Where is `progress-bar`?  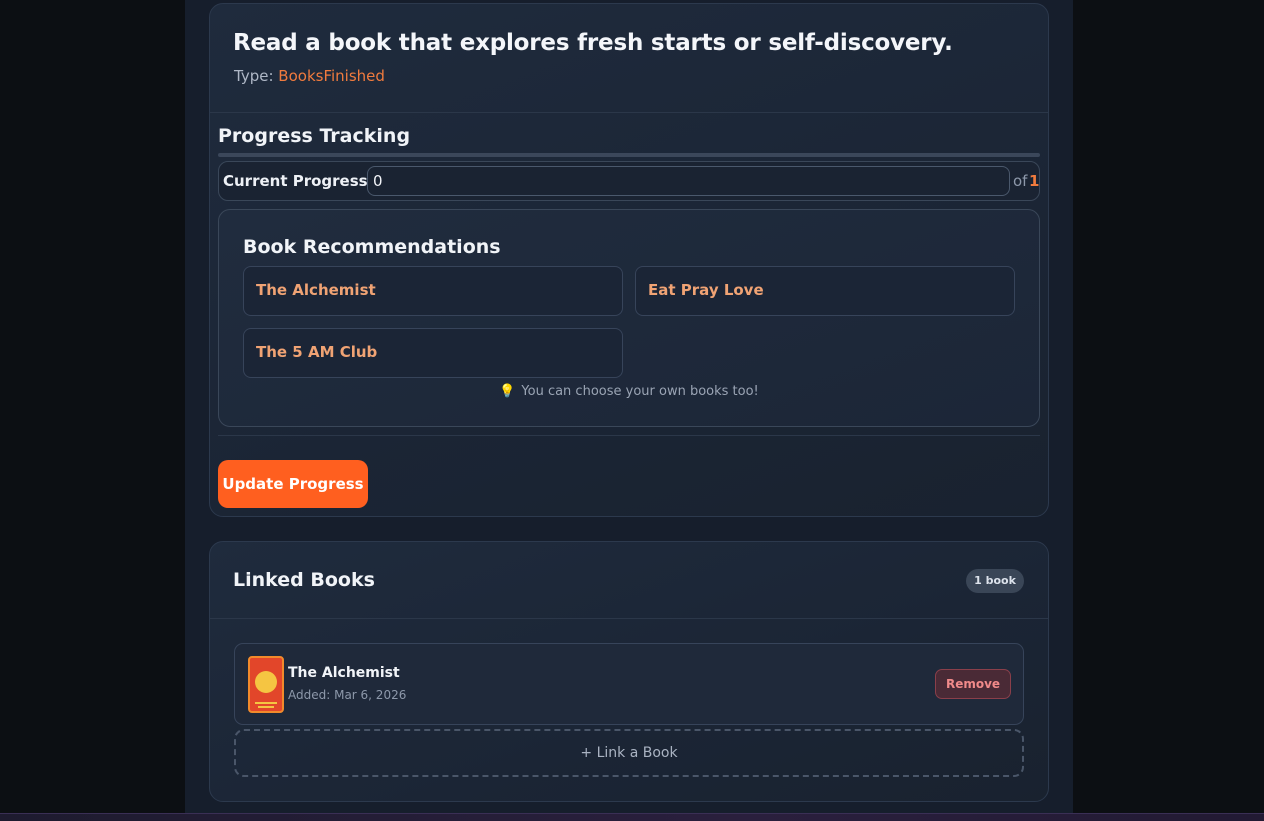 progress-bar is located at coordinates (629, 155).